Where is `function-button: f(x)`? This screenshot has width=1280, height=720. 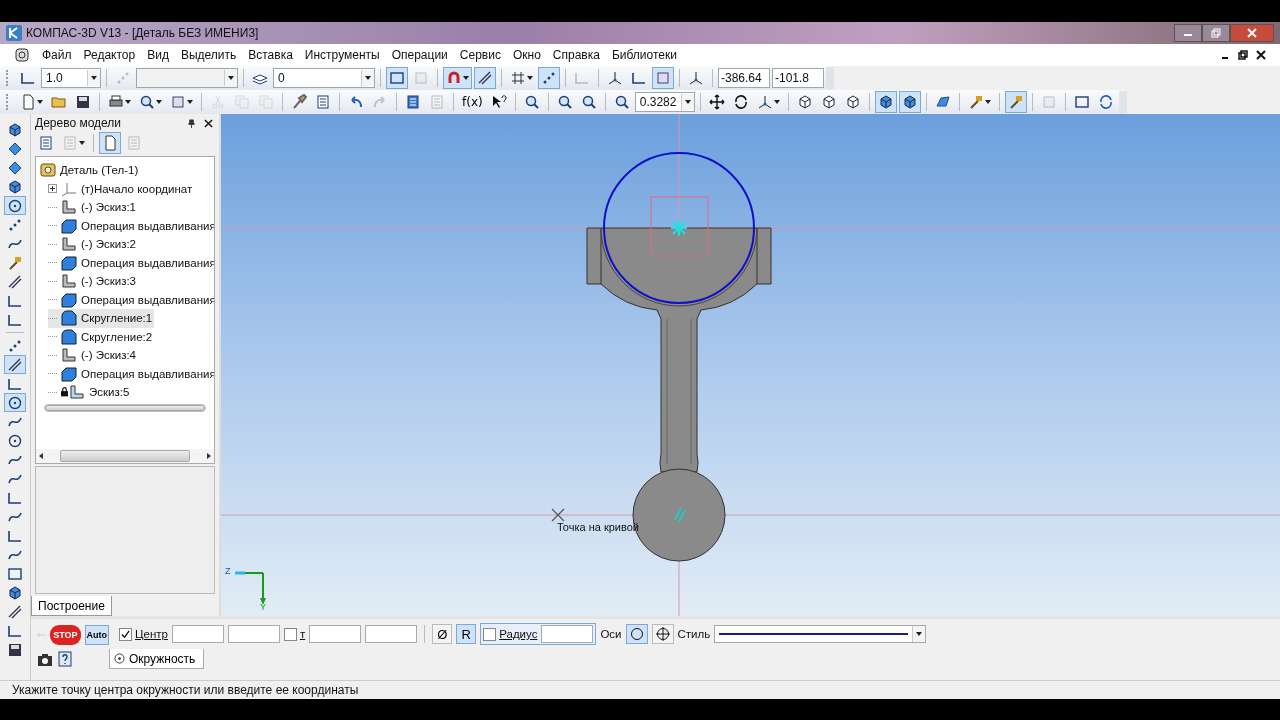 function-button: f(x) is located at coordinates (472, 102).